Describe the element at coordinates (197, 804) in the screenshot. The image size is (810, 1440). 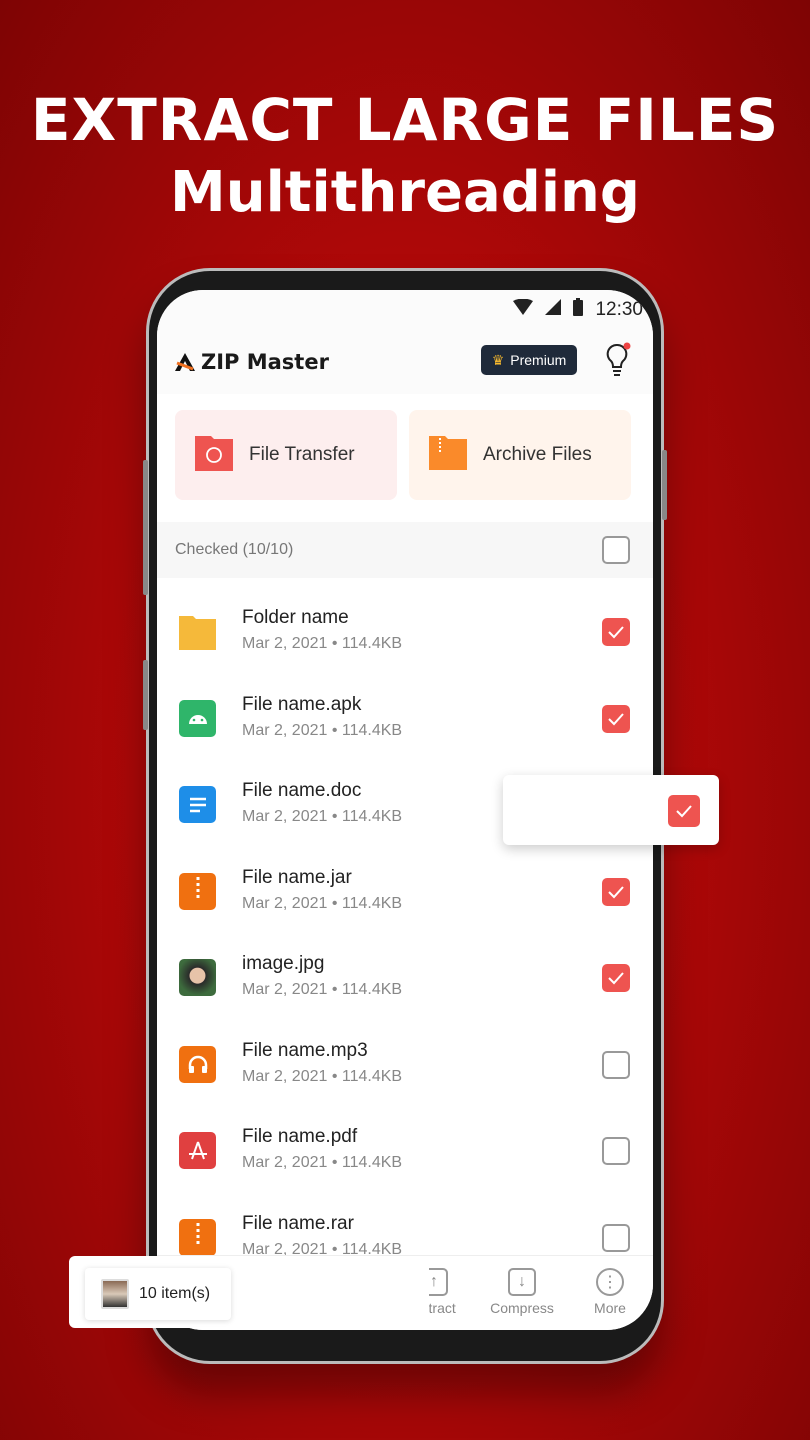
I see `doc-icon` at that location.